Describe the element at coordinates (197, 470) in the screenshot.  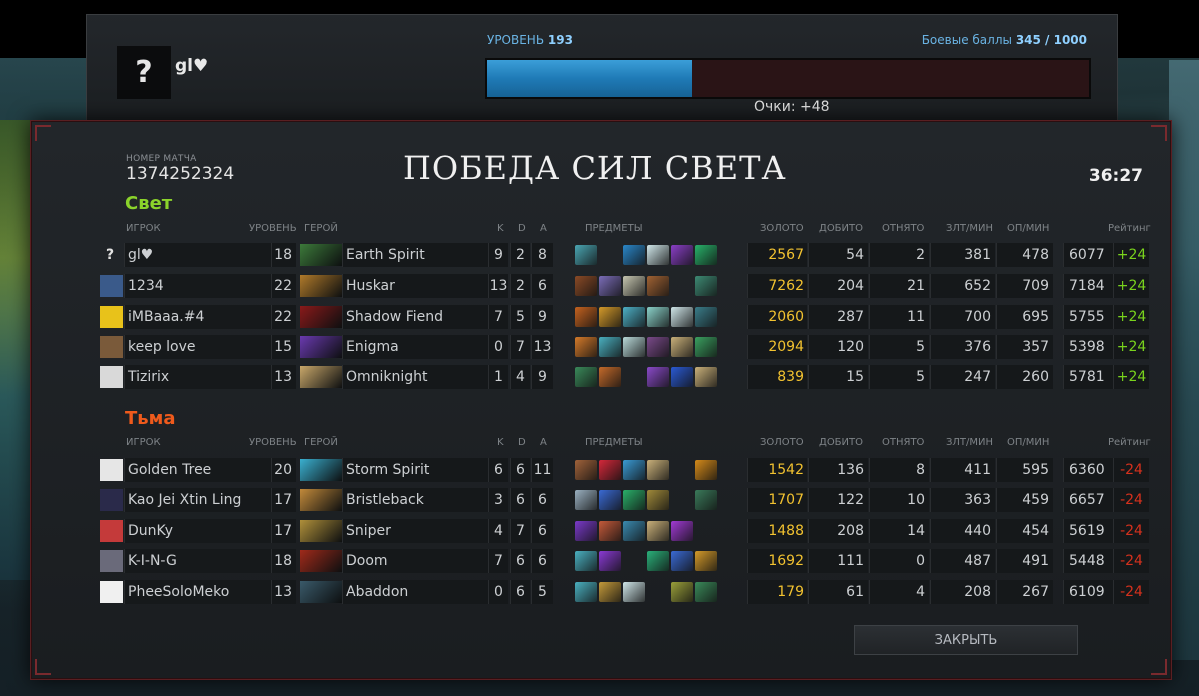
I see `player-name: Golden Tree` at that location.